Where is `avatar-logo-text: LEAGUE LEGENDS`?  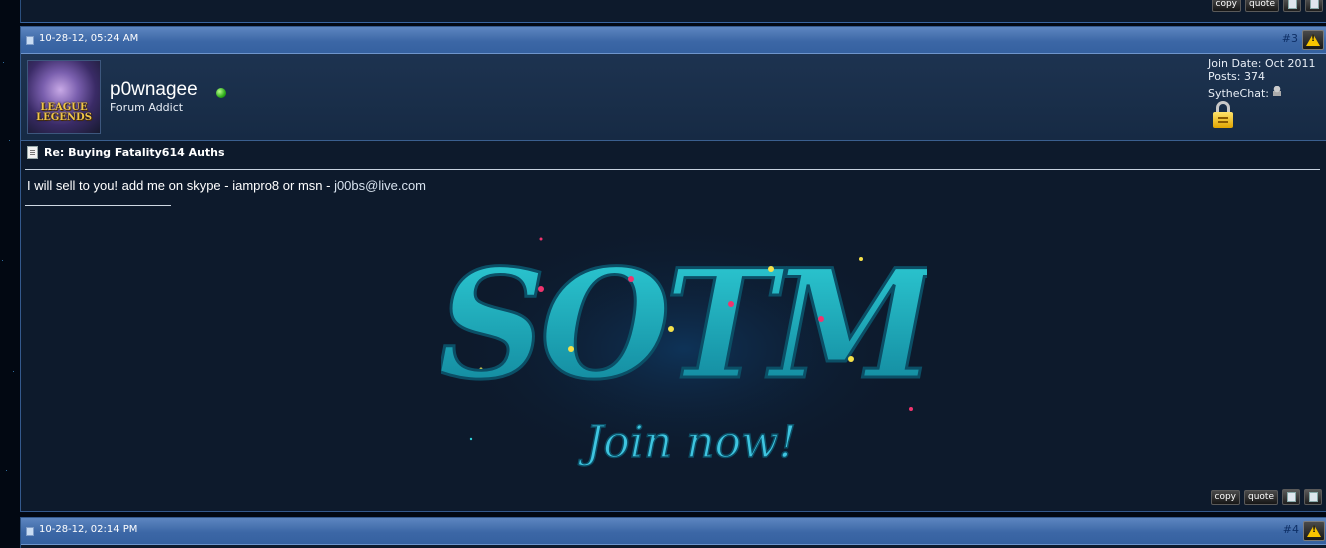
avatar-logo-text: LEAGUE LEGENDS is located at coordinates (64, 112).